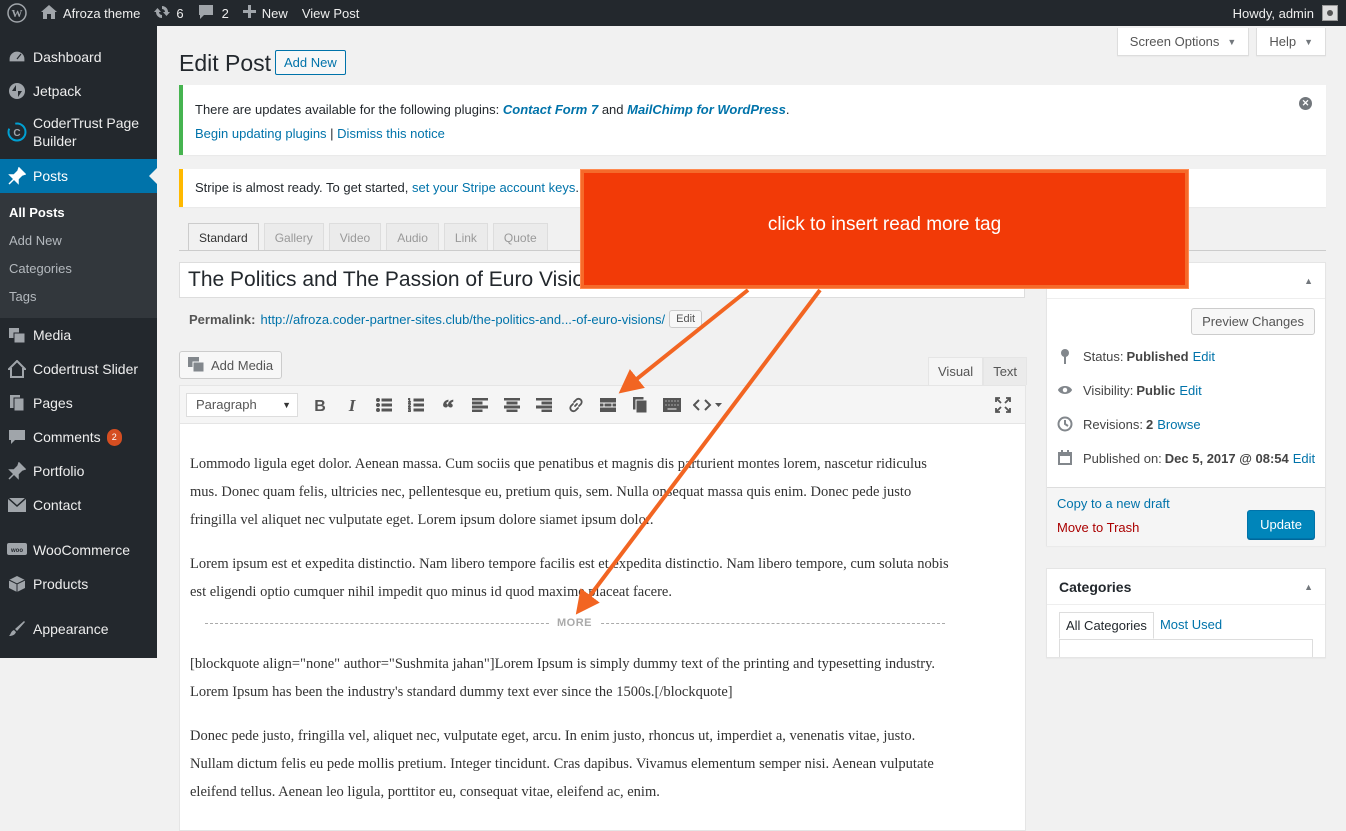  I want to click on toolbar-toggle-button, so click(672, 405).